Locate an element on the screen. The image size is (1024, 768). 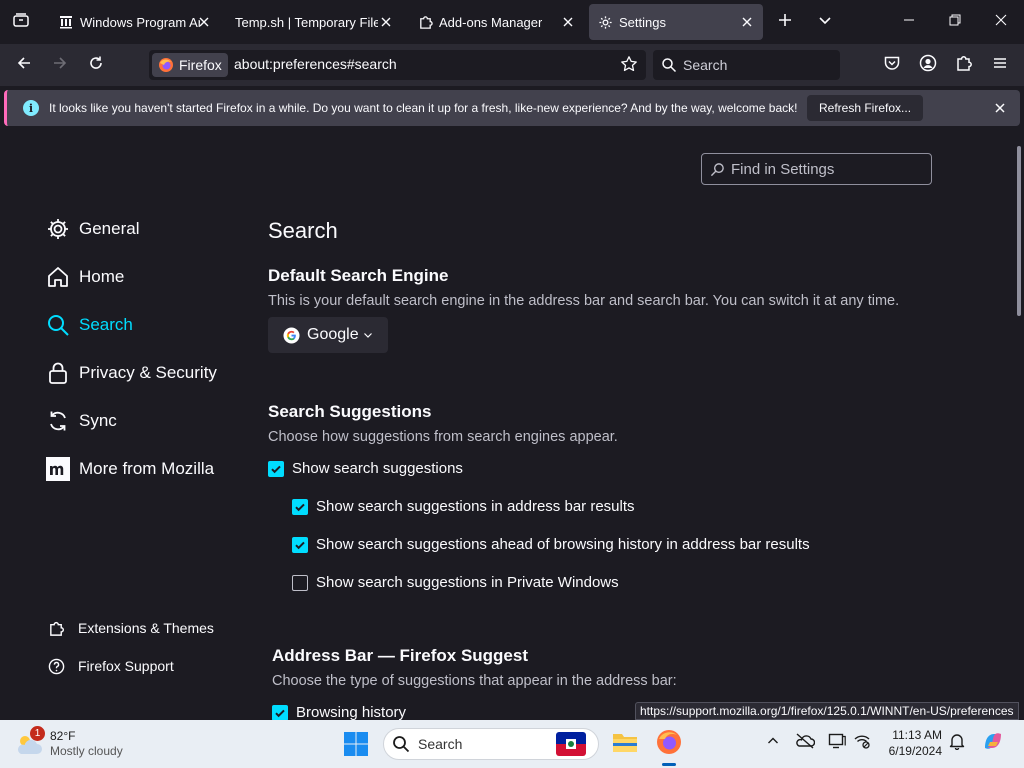
sidebar-item-general: General is located at coordinates (92, 229).